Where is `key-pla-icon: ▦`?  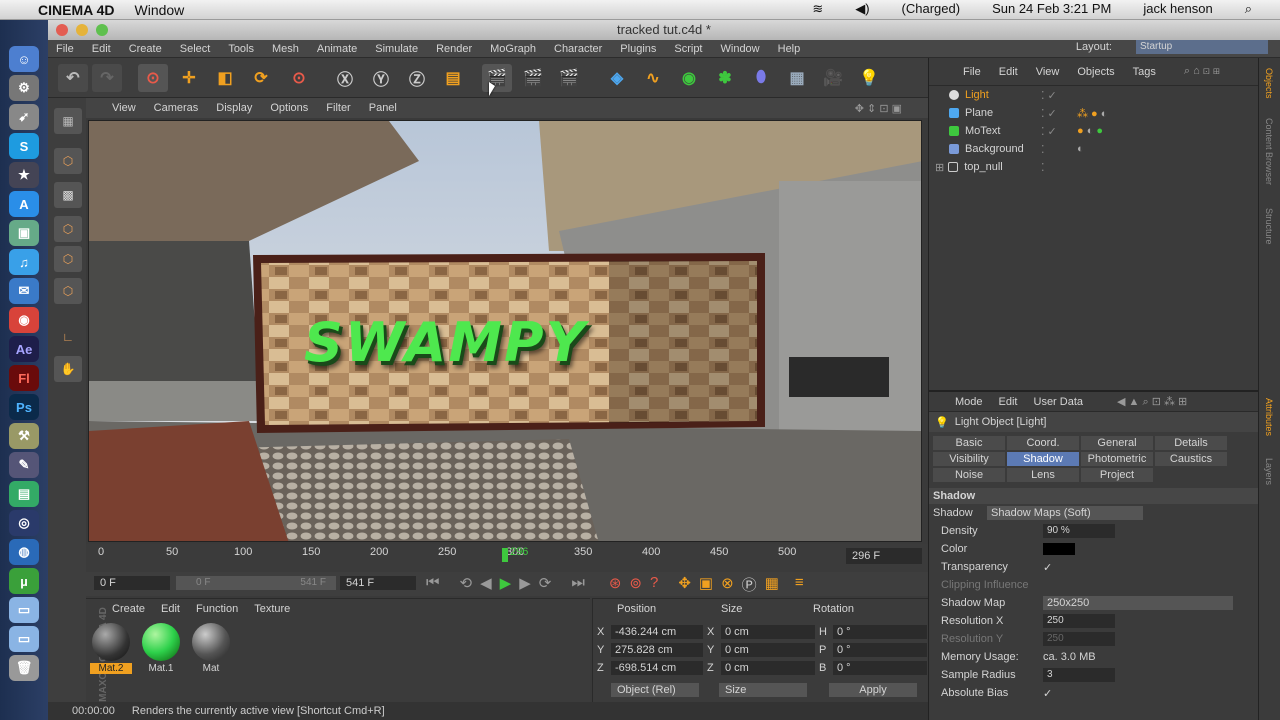 key-pla-icon: ▦ is located at coordinates (772, 584).